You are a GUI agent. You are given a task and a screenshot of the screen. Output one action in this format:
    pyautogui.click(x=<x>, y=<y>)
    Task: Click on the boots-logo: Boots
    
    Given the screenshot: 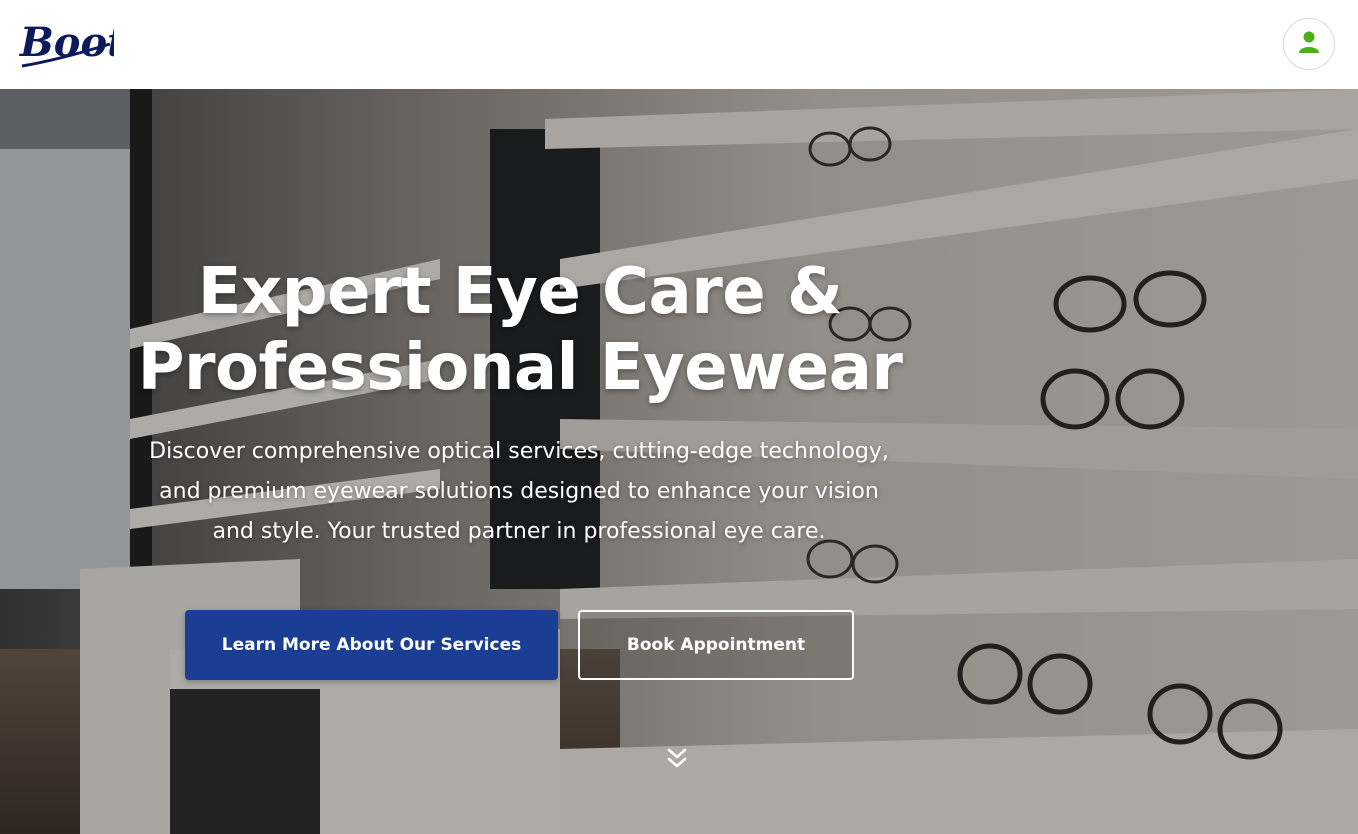 What is the action you would take?
    pyautogui.click(x=83, y=43)
    